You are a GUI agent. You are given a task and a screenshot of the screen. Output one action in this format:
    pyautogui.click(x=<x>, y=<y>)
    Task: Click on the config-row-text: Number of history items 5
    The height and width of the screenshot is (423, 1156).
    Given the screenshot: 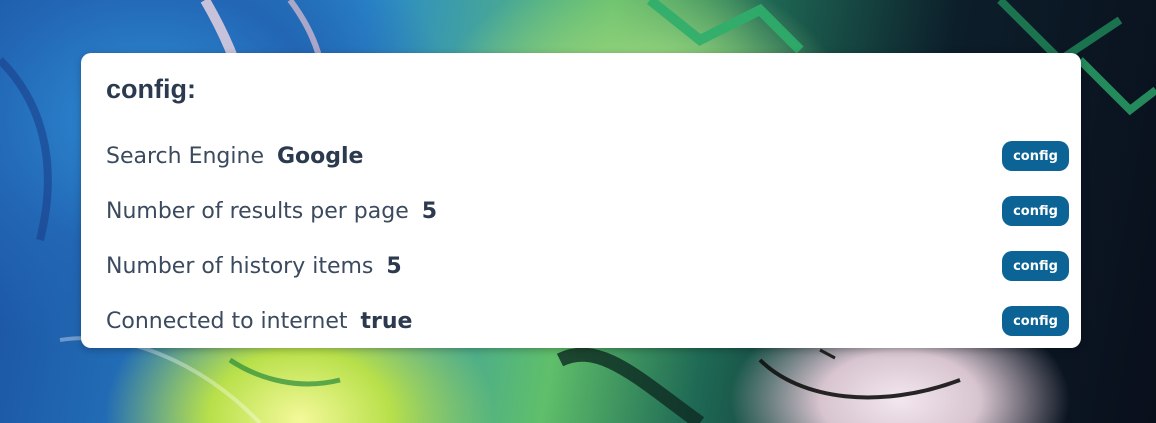 What is the action you would take?
    pyautogui.click(x=254, y=266)
    